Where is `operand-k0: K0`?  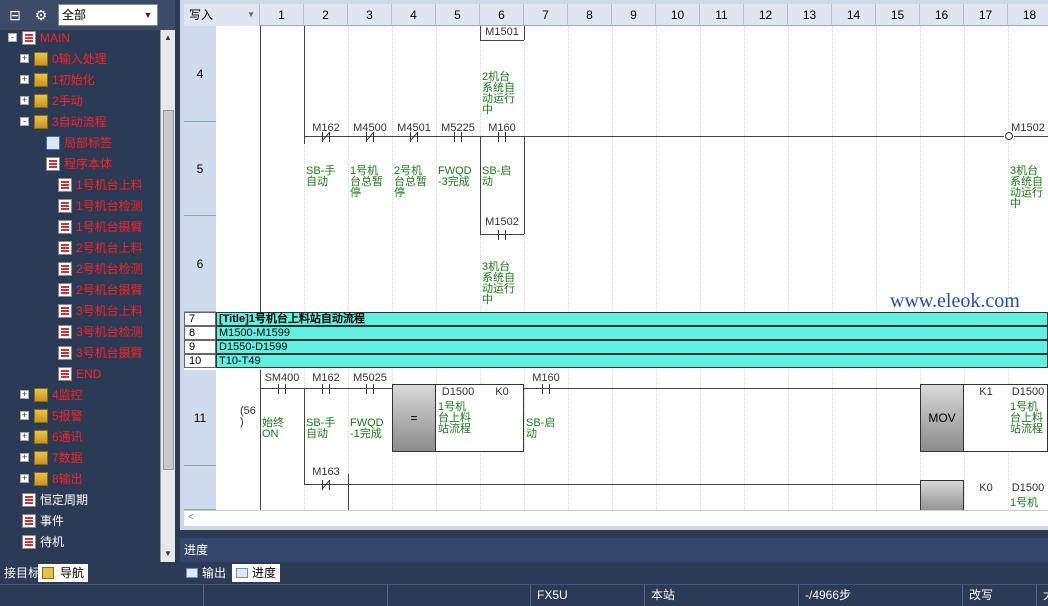
operand-k0: K0 is located at coordinates (502, 392).